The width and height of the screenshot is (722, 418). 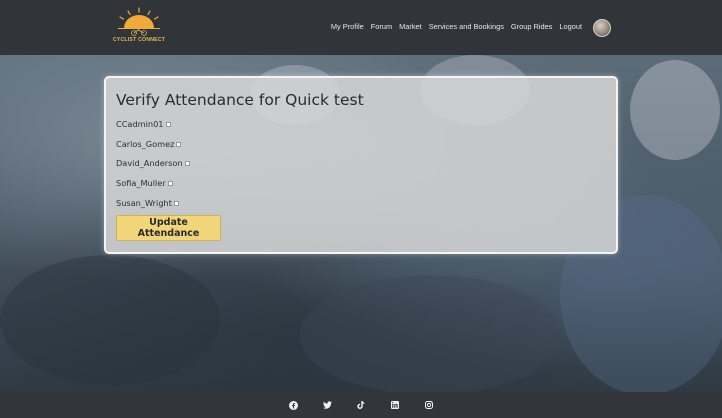 I want to click on update-attendance-button: Update Attendance, so click(x=168, y=228).